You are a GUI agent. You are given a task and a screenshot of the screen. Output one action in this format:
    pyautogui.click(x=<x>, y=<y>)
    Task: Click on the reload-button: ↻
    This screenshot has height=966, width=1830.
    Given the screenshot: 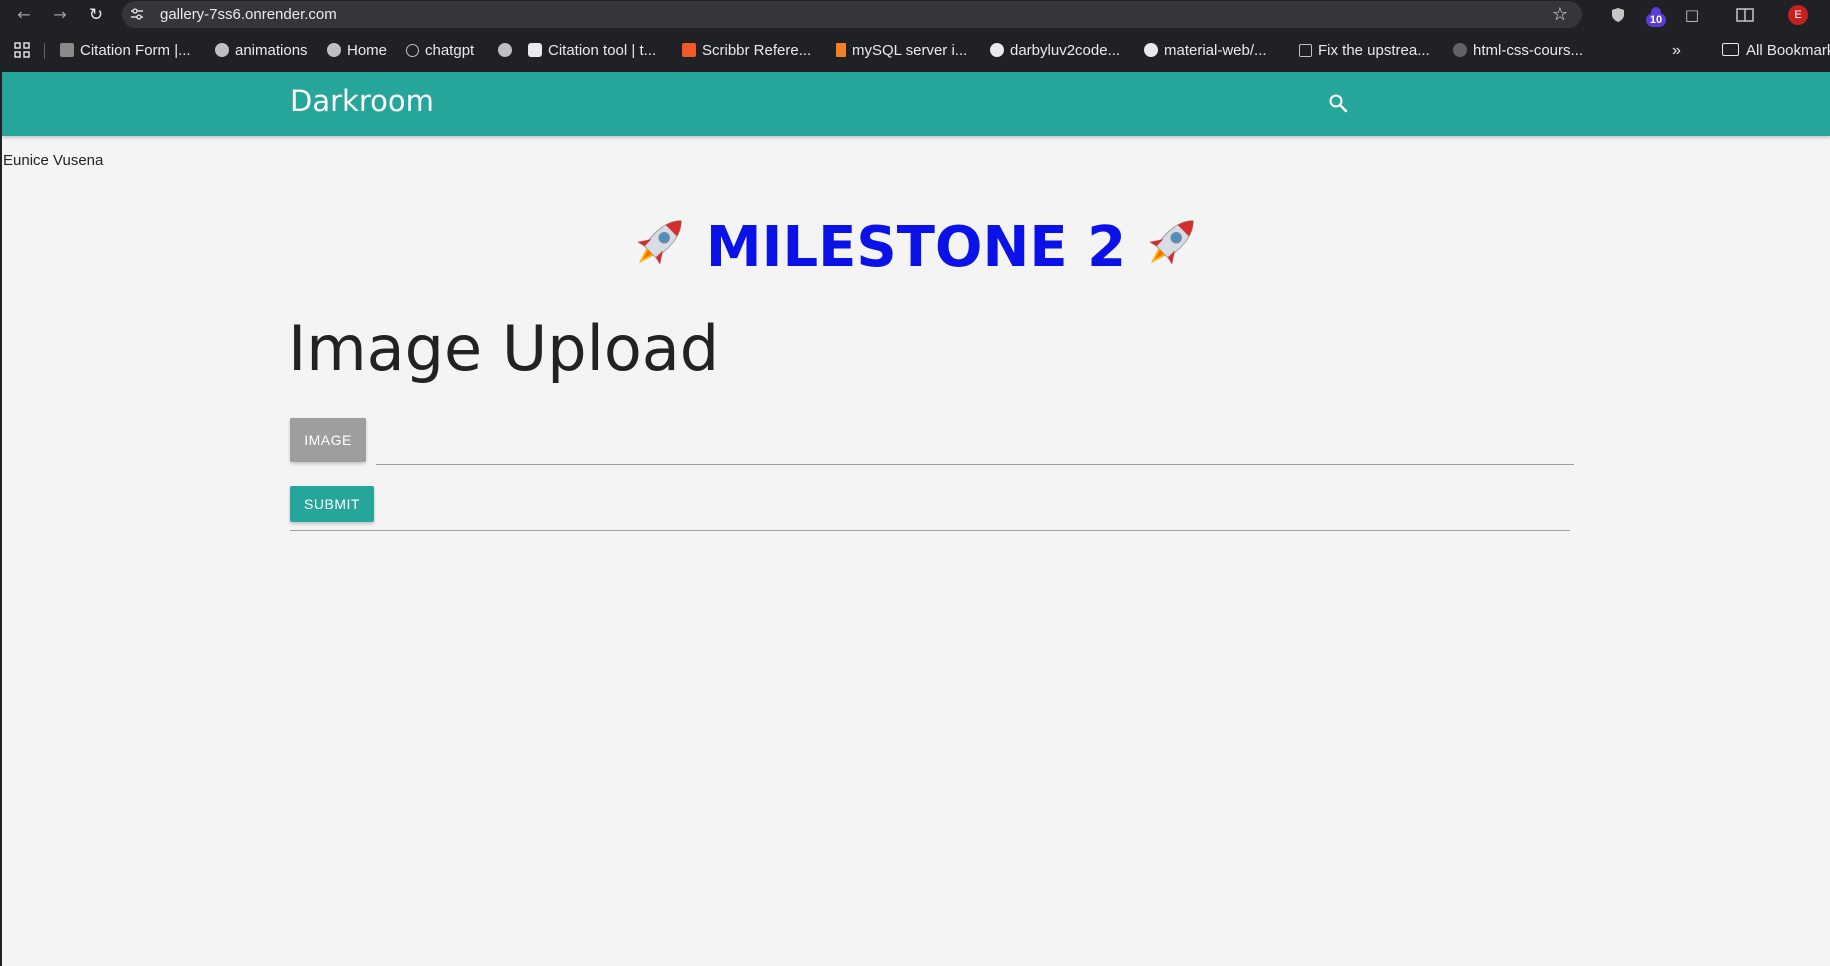 What is the action you would take?
    pyautogui.click(x=96, y=15)
    